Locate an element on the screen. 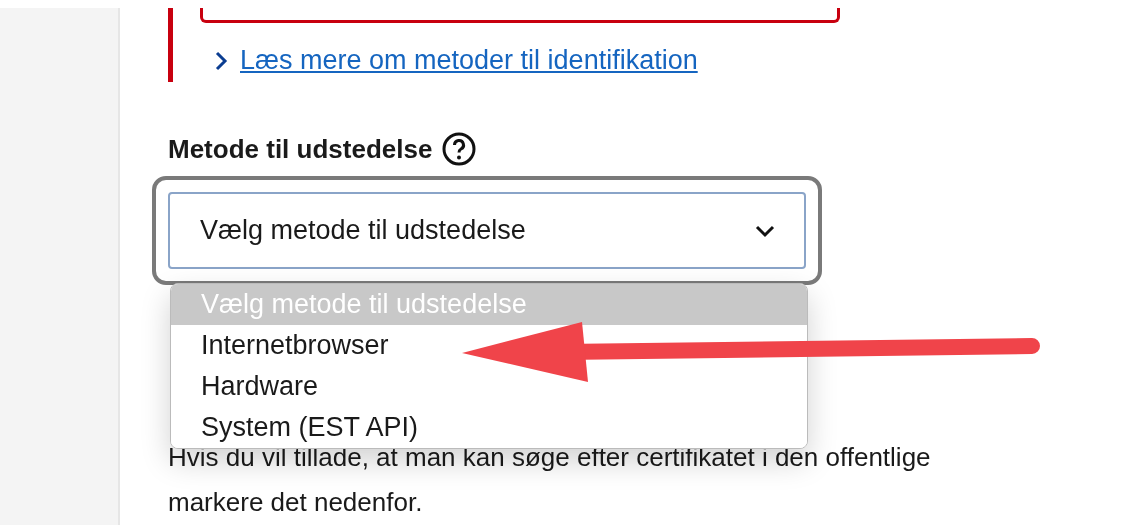 The image size is (1148, 525). chevron-down-icon is located at coordinates (765, 230).